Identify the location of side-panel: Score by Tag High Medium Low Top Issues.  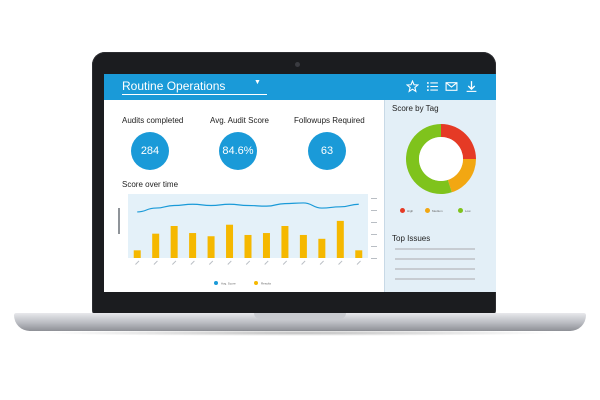
(440, 196).